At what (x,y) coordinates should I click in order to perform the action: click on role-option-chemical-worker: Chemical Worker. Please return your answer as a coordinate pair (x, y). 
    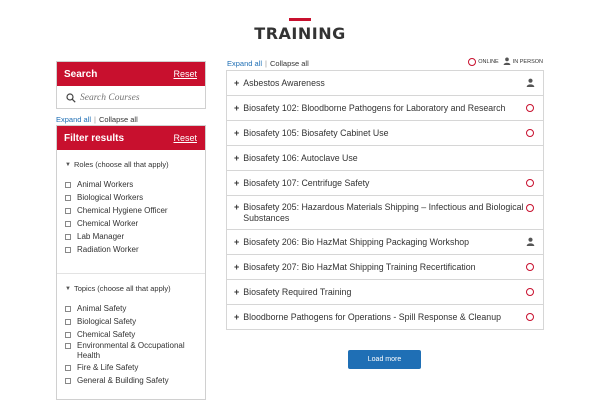
    Looking at the image, I should click on (135, 223).